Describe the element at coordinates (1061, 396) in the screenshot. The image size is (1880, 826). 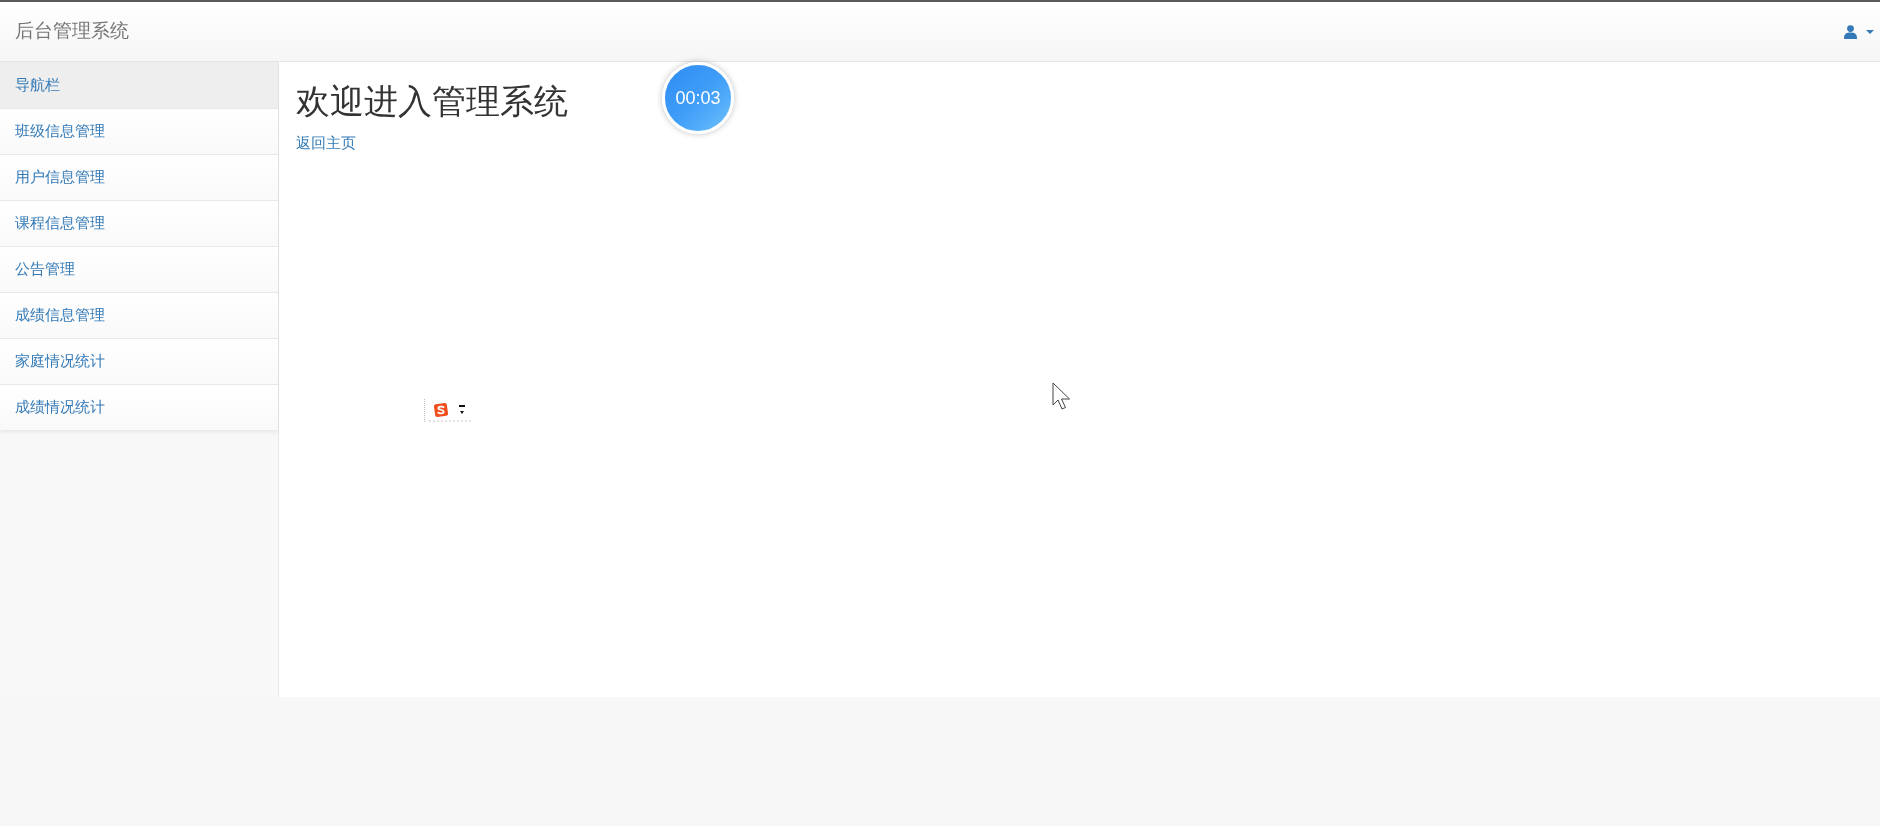
I see `cursor-icon` at that location.